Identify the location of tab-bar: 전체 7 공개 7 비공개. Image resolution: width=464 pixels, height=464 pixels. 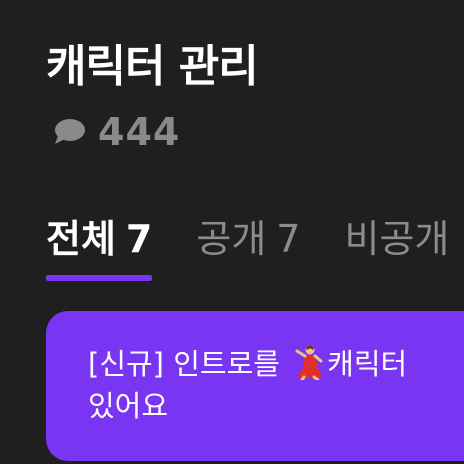
(247, 244).